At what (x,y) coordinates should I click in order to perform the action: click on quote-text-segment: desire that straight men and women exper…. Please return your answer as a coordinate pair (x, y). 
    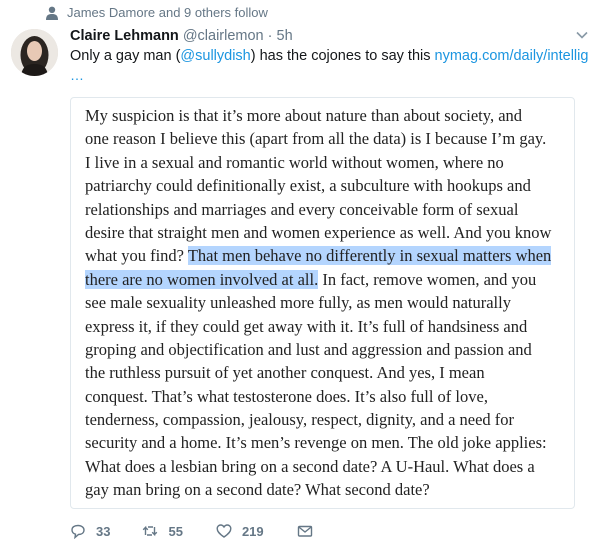
    Looking at the image, I should click on (318, 232).